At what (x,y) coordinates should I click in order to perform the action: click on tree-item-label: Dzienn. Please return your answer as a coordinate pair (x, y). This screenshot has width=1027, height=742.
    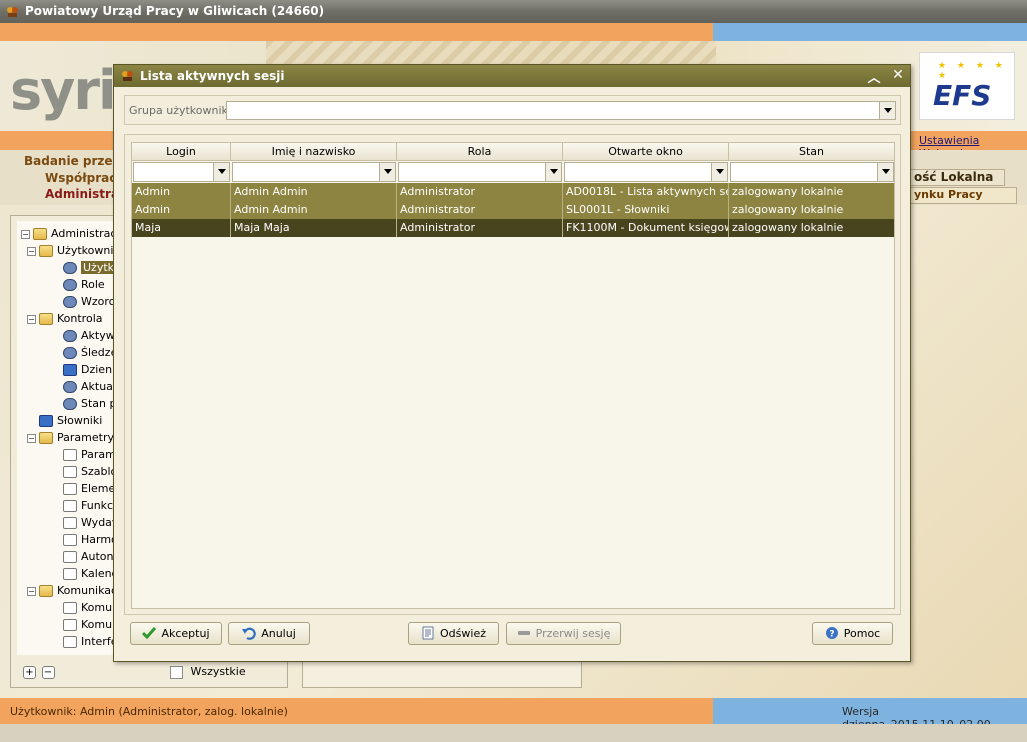
    Looking at the image, I should click on (99, 369).